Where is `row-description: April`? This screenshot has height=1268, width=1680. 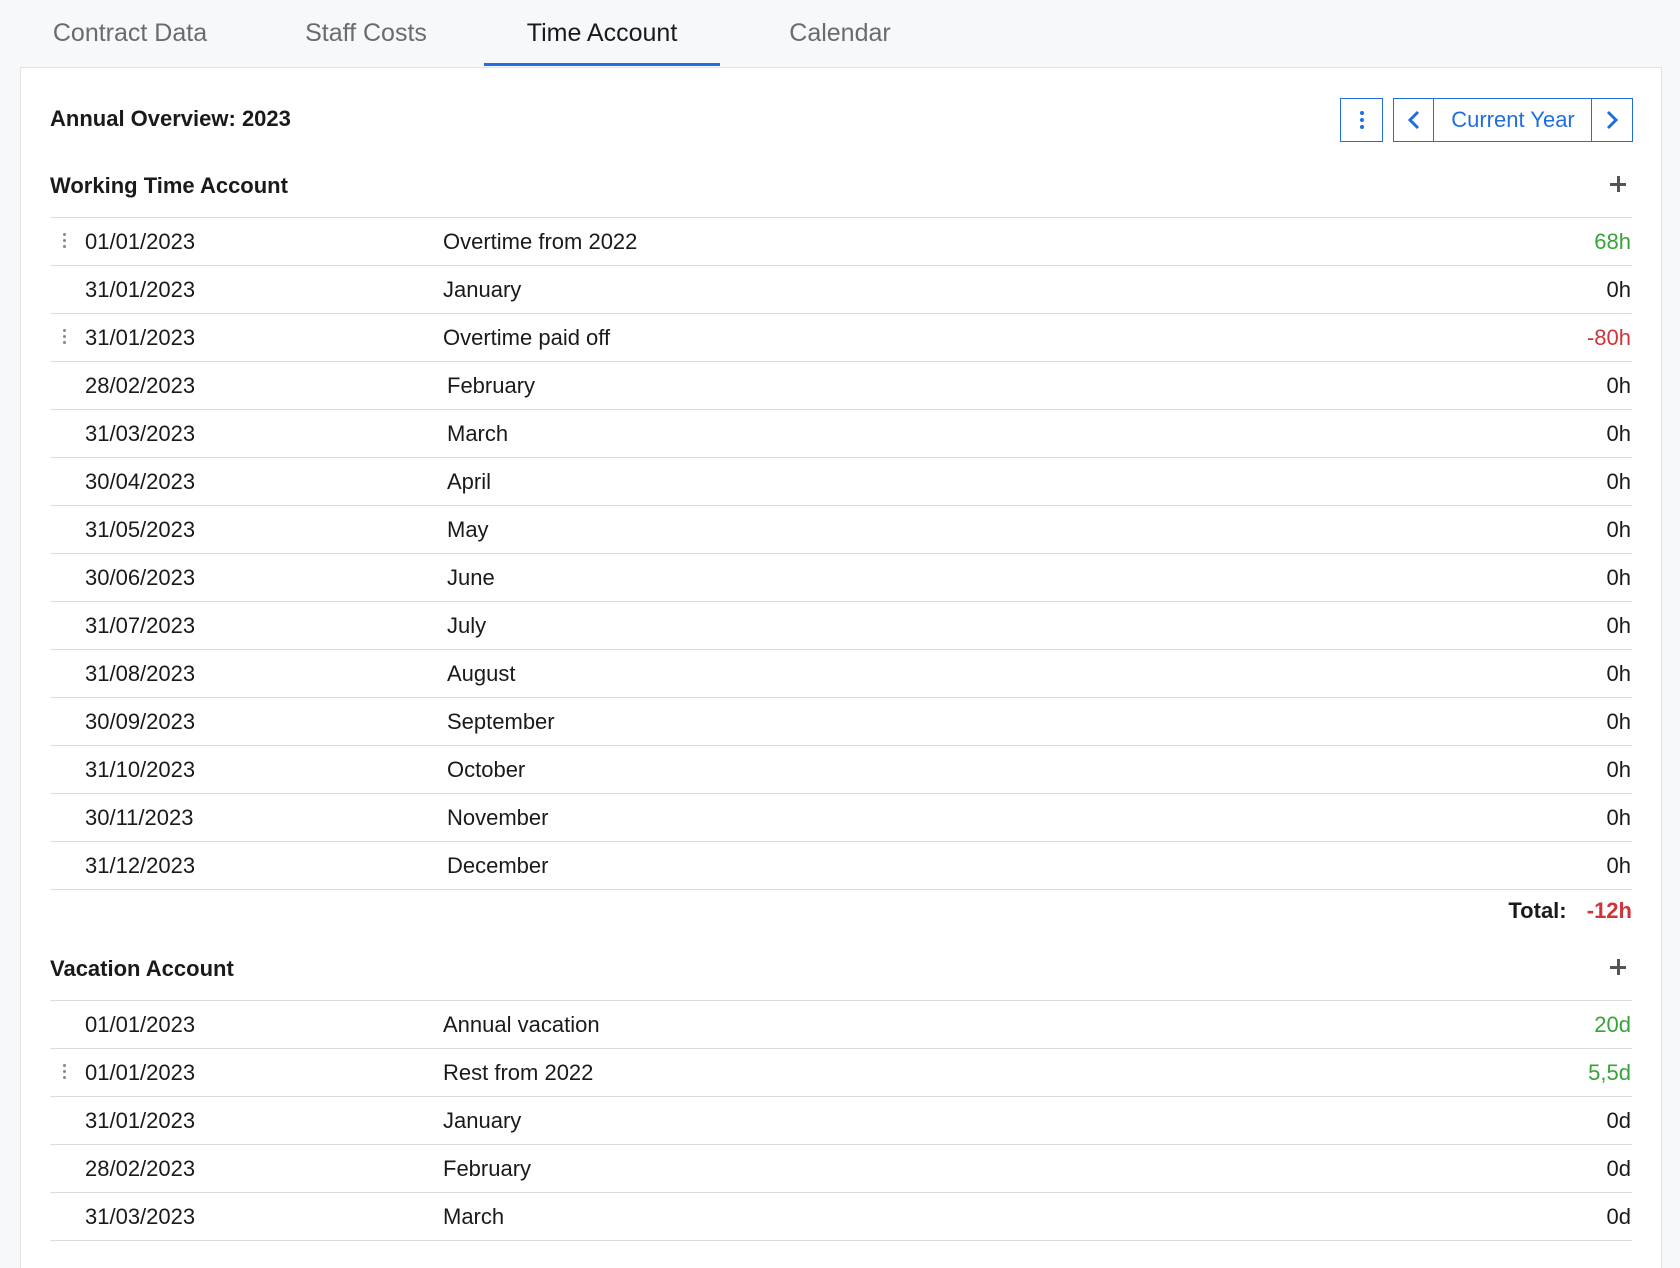
row-description: April is located at coordinates (469, 481).